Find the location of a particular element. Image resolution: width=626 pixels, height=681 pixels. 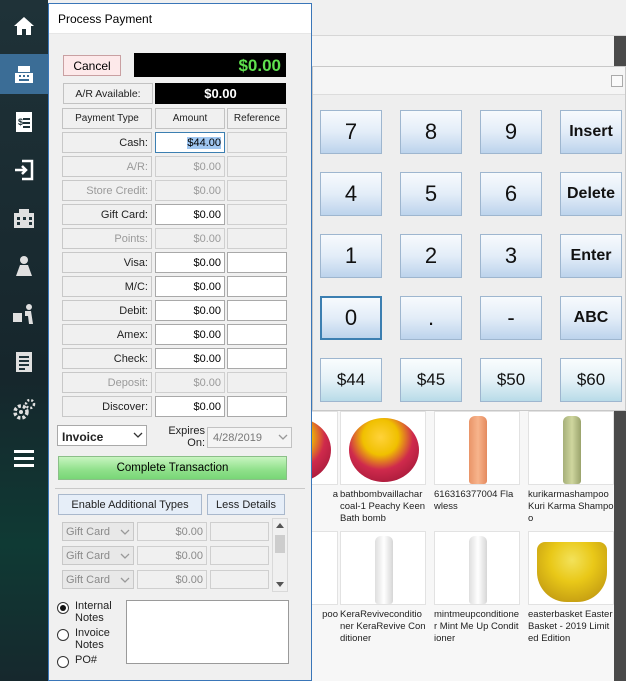

notes-textarea is located at coordinates (207, 632).